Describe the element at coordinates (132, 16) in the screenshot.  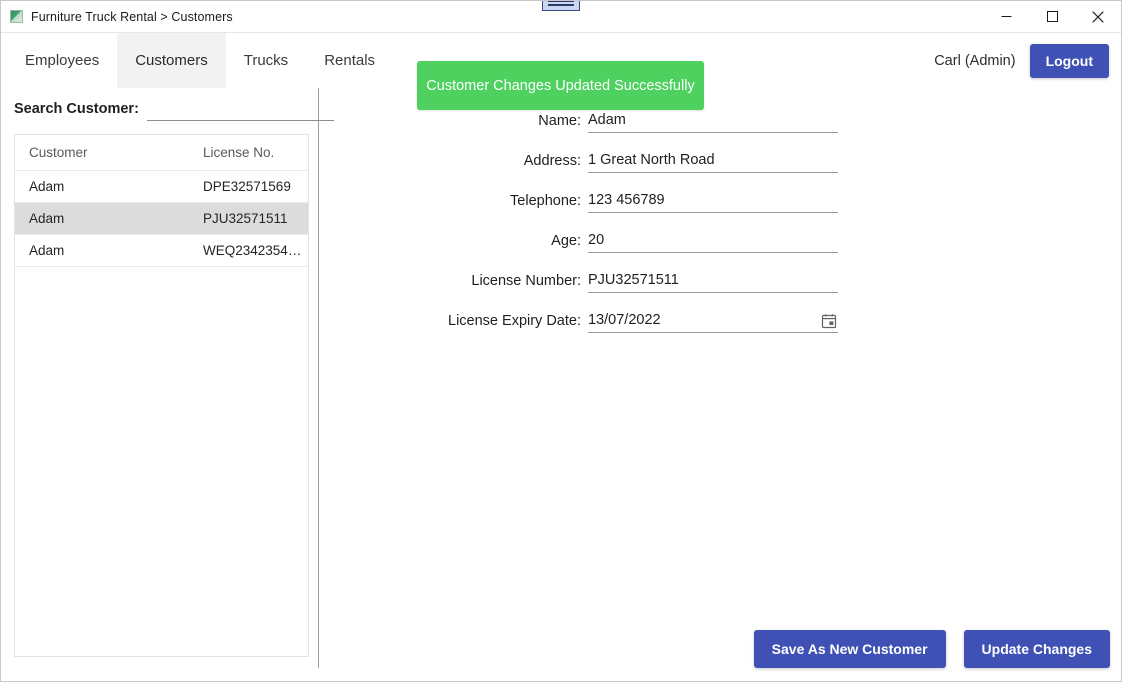
I see `window-title: Furniture Truck Rental > Customers` at that location.